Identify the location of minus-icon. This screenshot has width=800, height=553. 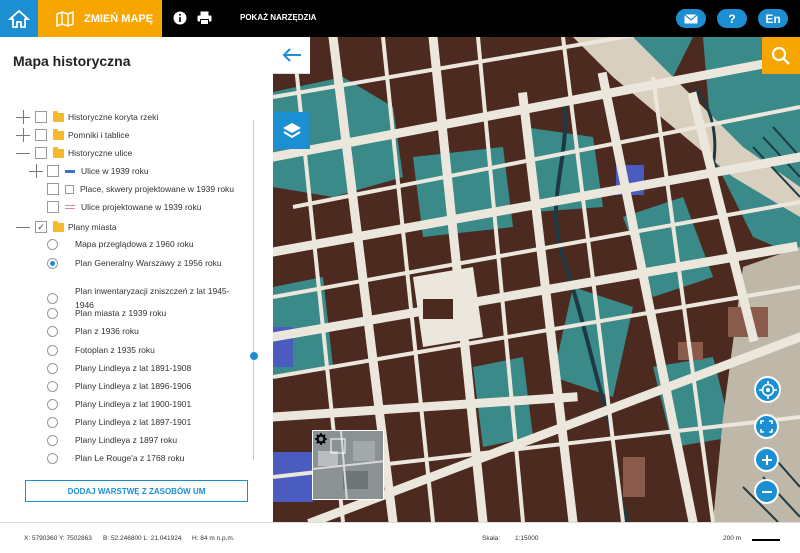
(766, 491).